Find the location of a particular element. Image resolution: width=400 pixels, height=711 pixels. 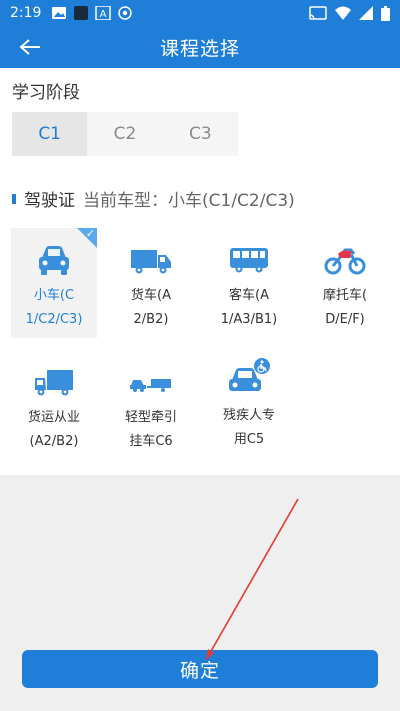

motorcycle-icon is located at coordinates (345, 261).